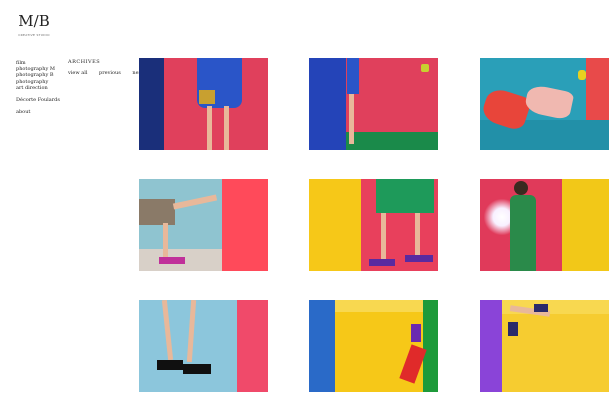 The image size is (616, 417). What do you see at coordinates (34, 21) in the screenshot?
I see `logo-mark: M/B` at bounding box center [34, 21].